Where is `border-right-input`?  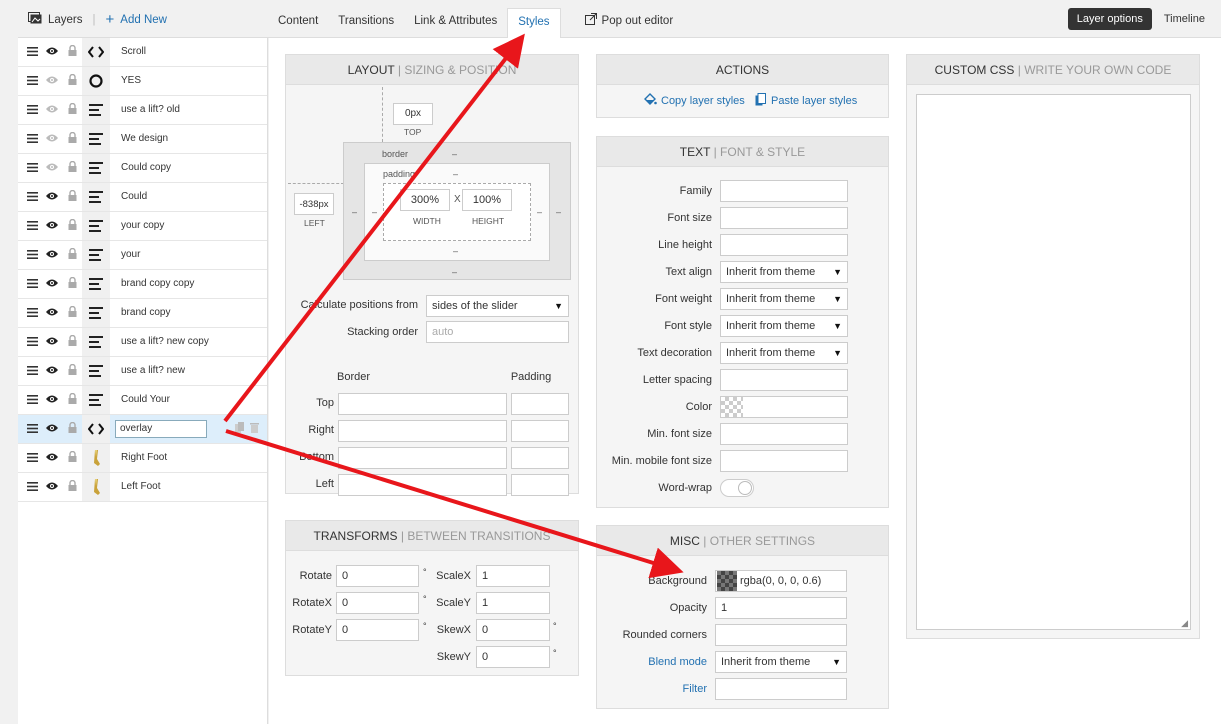 border-right-input is located at coordinates (422, 431).